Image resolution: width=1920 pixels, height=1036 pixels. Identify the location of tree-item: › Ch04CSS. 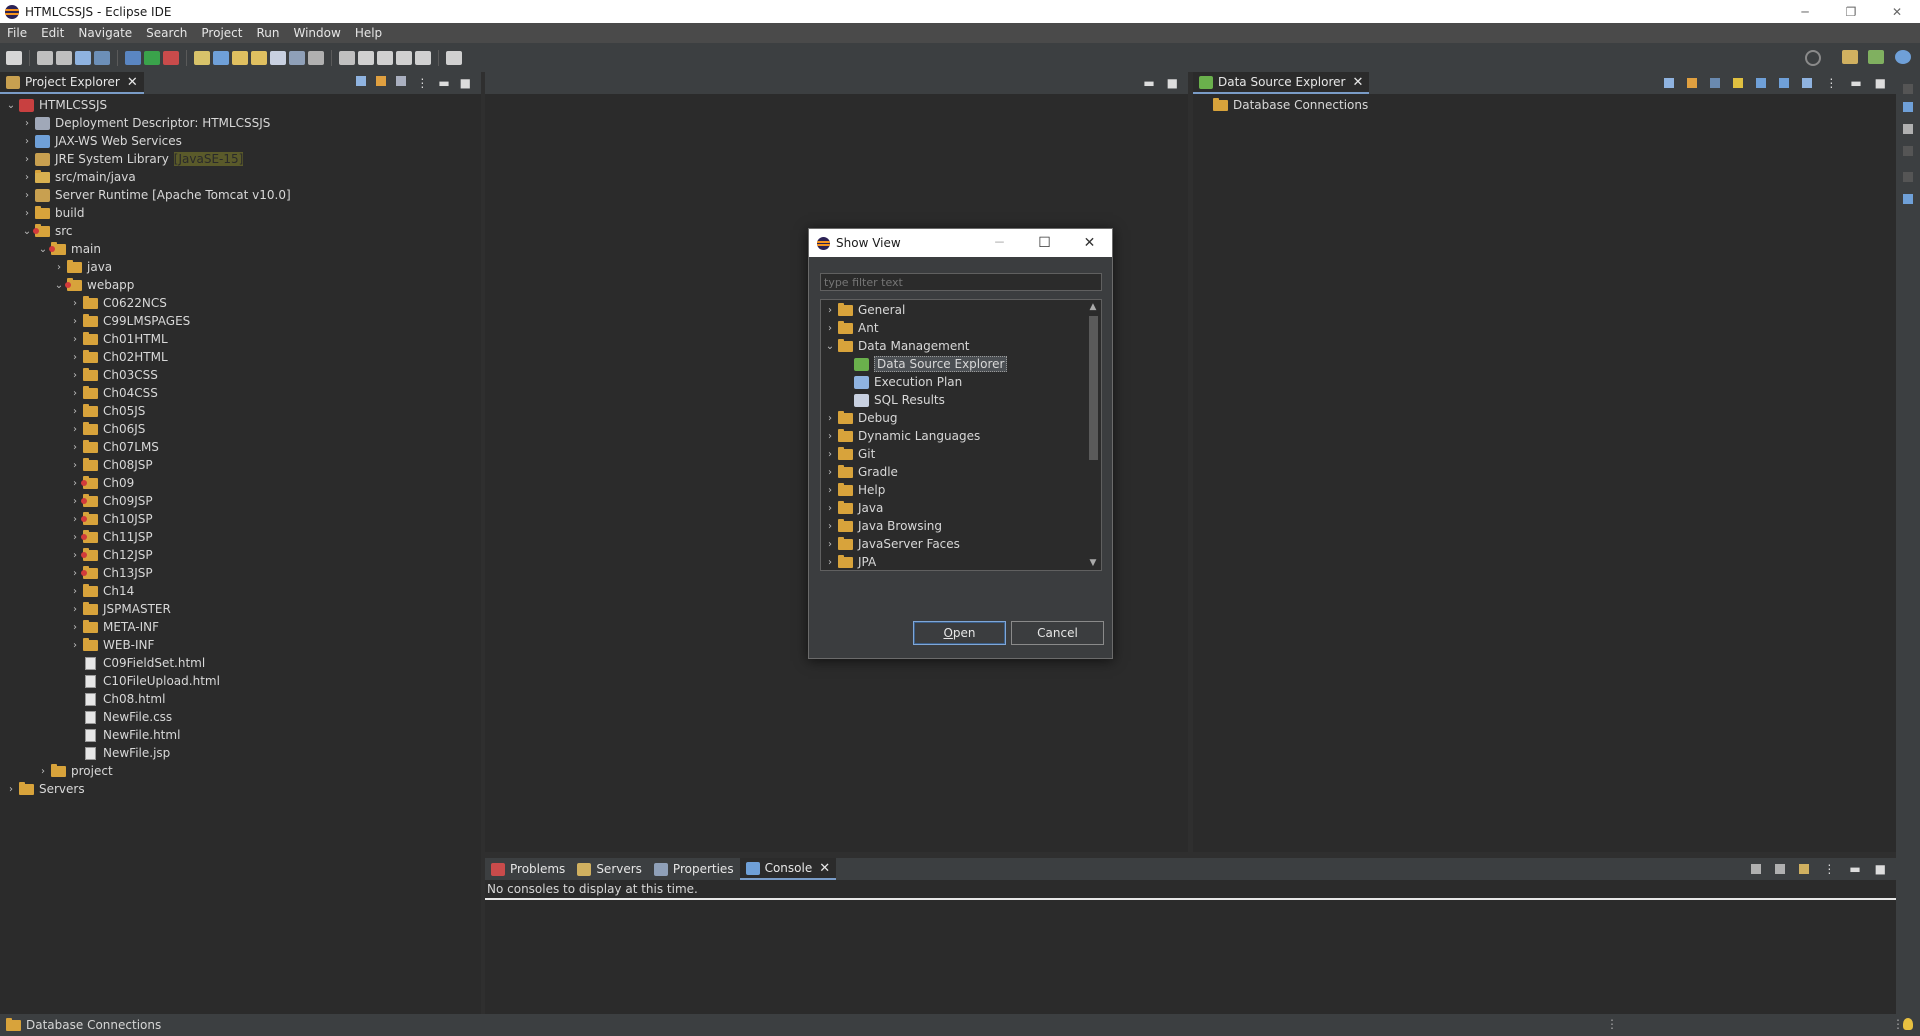
(114, 393).